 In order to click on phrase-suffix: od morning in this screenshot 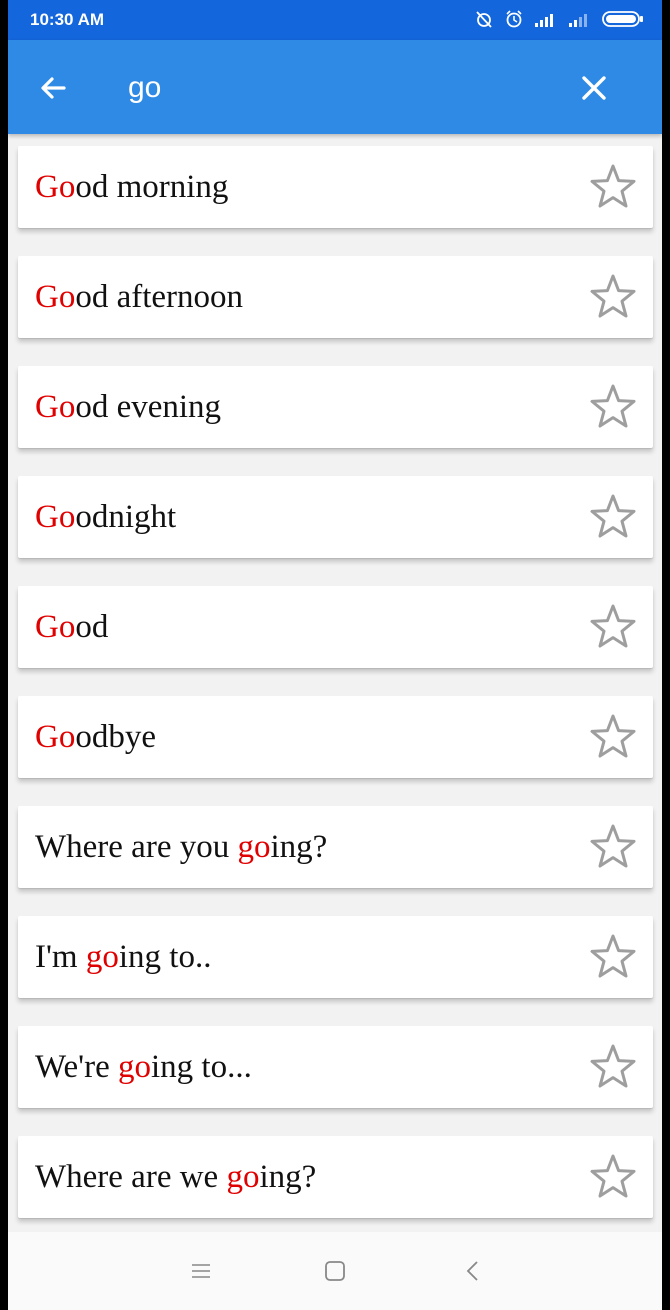, I will do `click(152, 187)`.